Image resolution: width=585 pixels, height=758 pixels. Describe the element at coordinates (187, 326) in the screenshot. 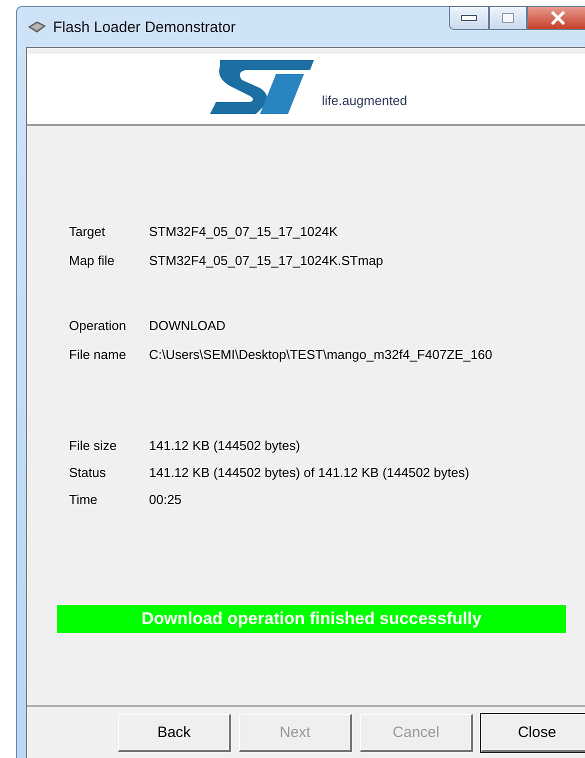

I see `field-value: DOWNLOAD` at that location.